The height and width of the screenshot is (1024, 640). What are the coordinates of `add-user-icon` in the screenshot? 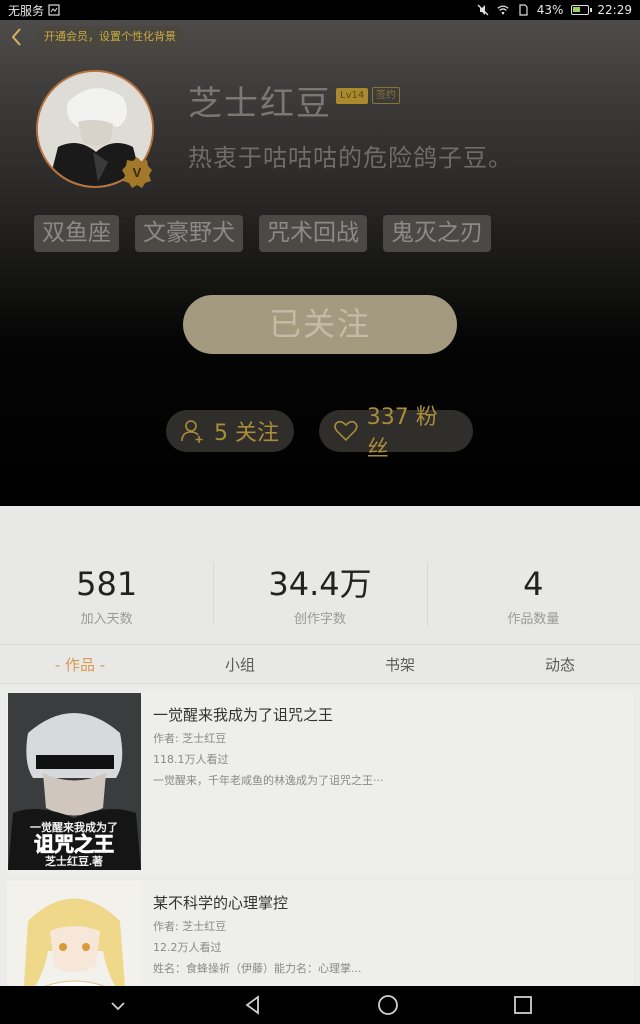 It's located at (192, 431).